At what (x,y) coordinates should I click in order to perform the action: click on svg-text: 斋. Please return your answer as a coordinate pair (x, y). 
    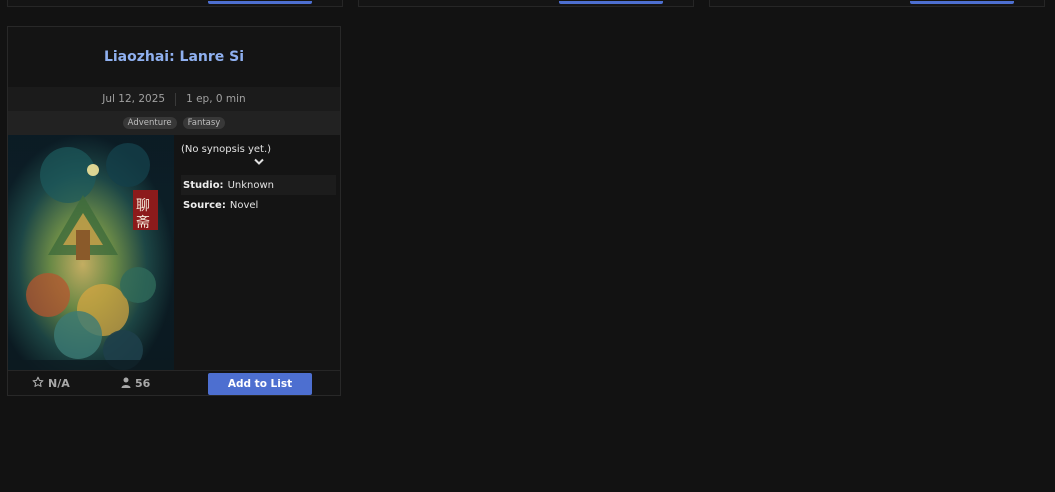
    Looking at the image, I should click on (143, 222).